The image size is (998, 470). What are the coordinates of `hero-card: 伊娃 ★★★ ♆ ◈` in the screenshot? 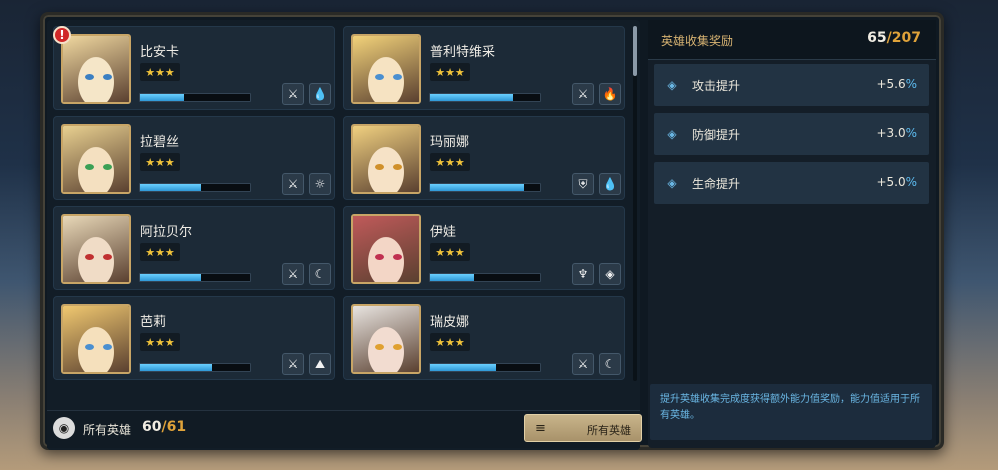 It's located at (484, 248).